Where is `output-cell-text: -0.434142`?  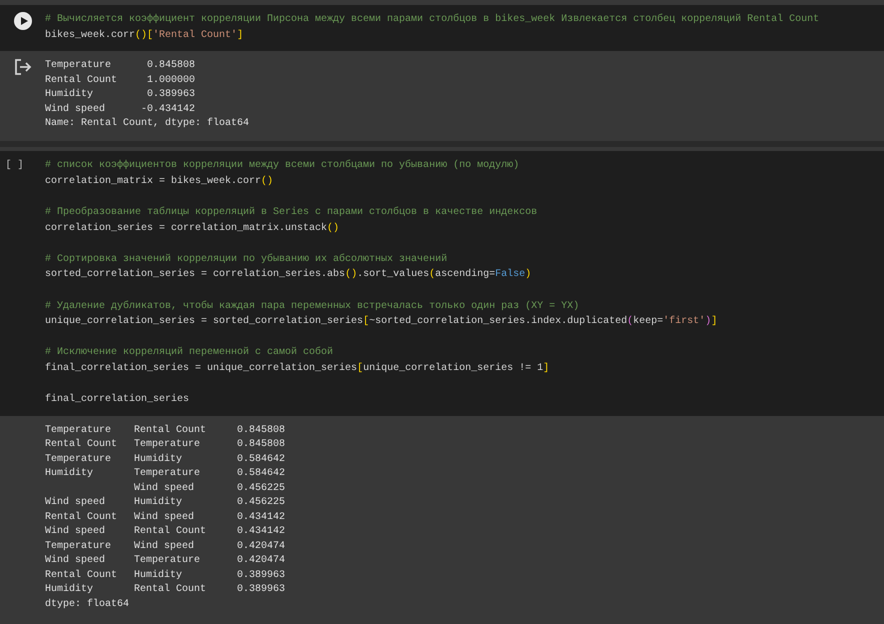
output-cell-text: -0.434142 is located at coordinates (167, 109).